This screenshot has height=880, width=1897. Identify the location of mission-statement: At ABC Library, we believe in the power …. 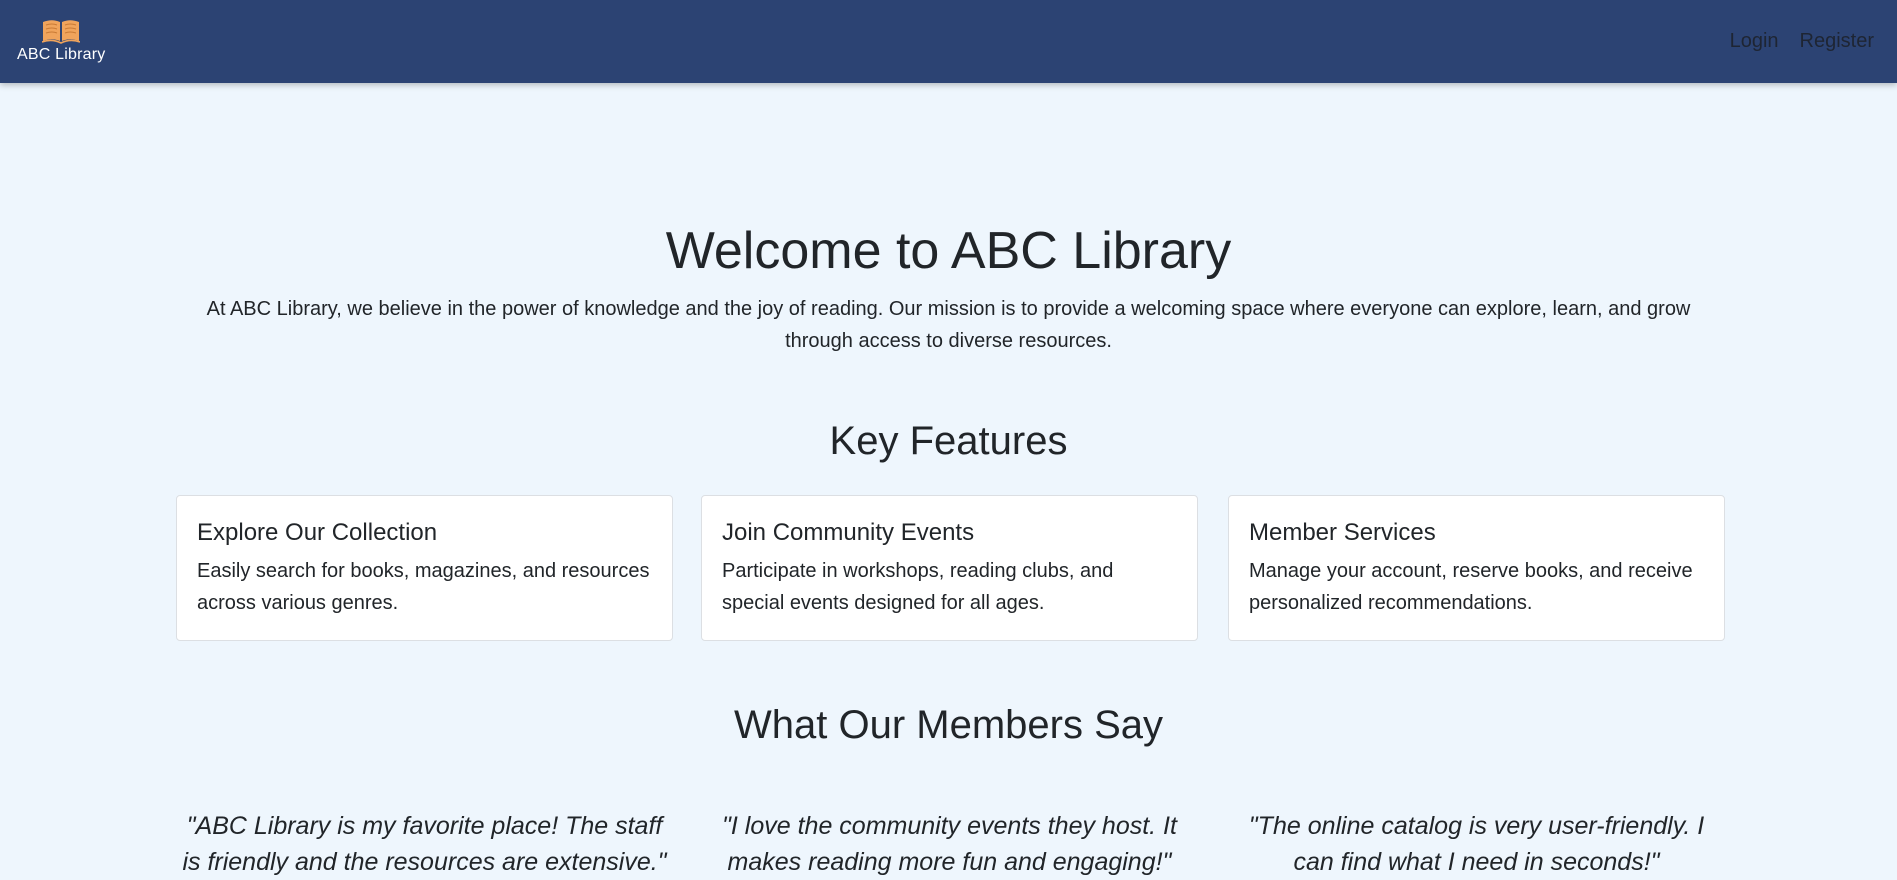
(948, 325).